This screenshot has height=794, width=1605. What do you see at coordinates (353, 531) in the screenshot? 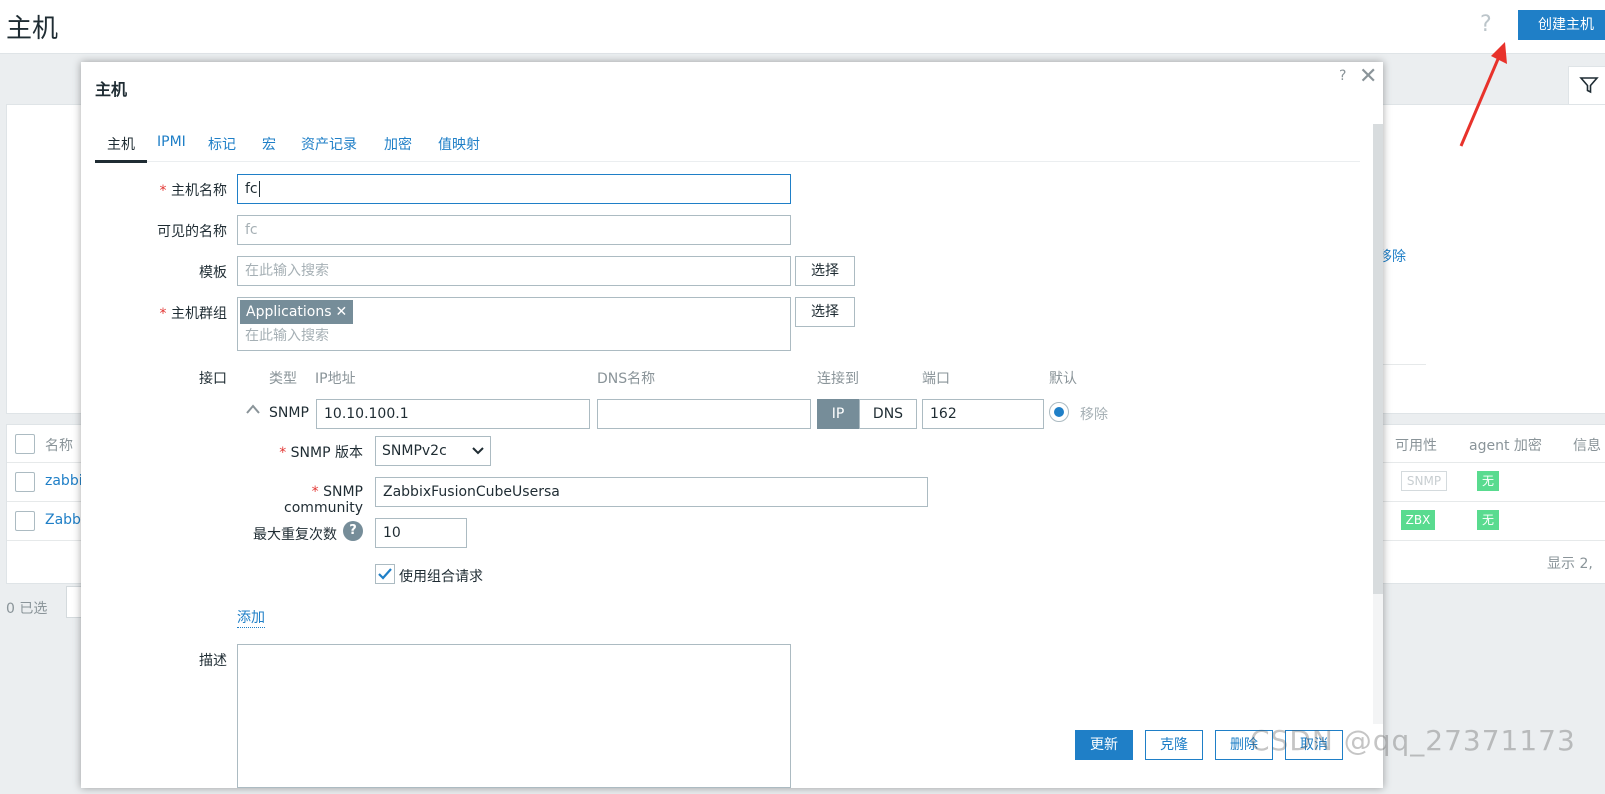
I see `question-icon: ?` at bounding box center [353, 531].